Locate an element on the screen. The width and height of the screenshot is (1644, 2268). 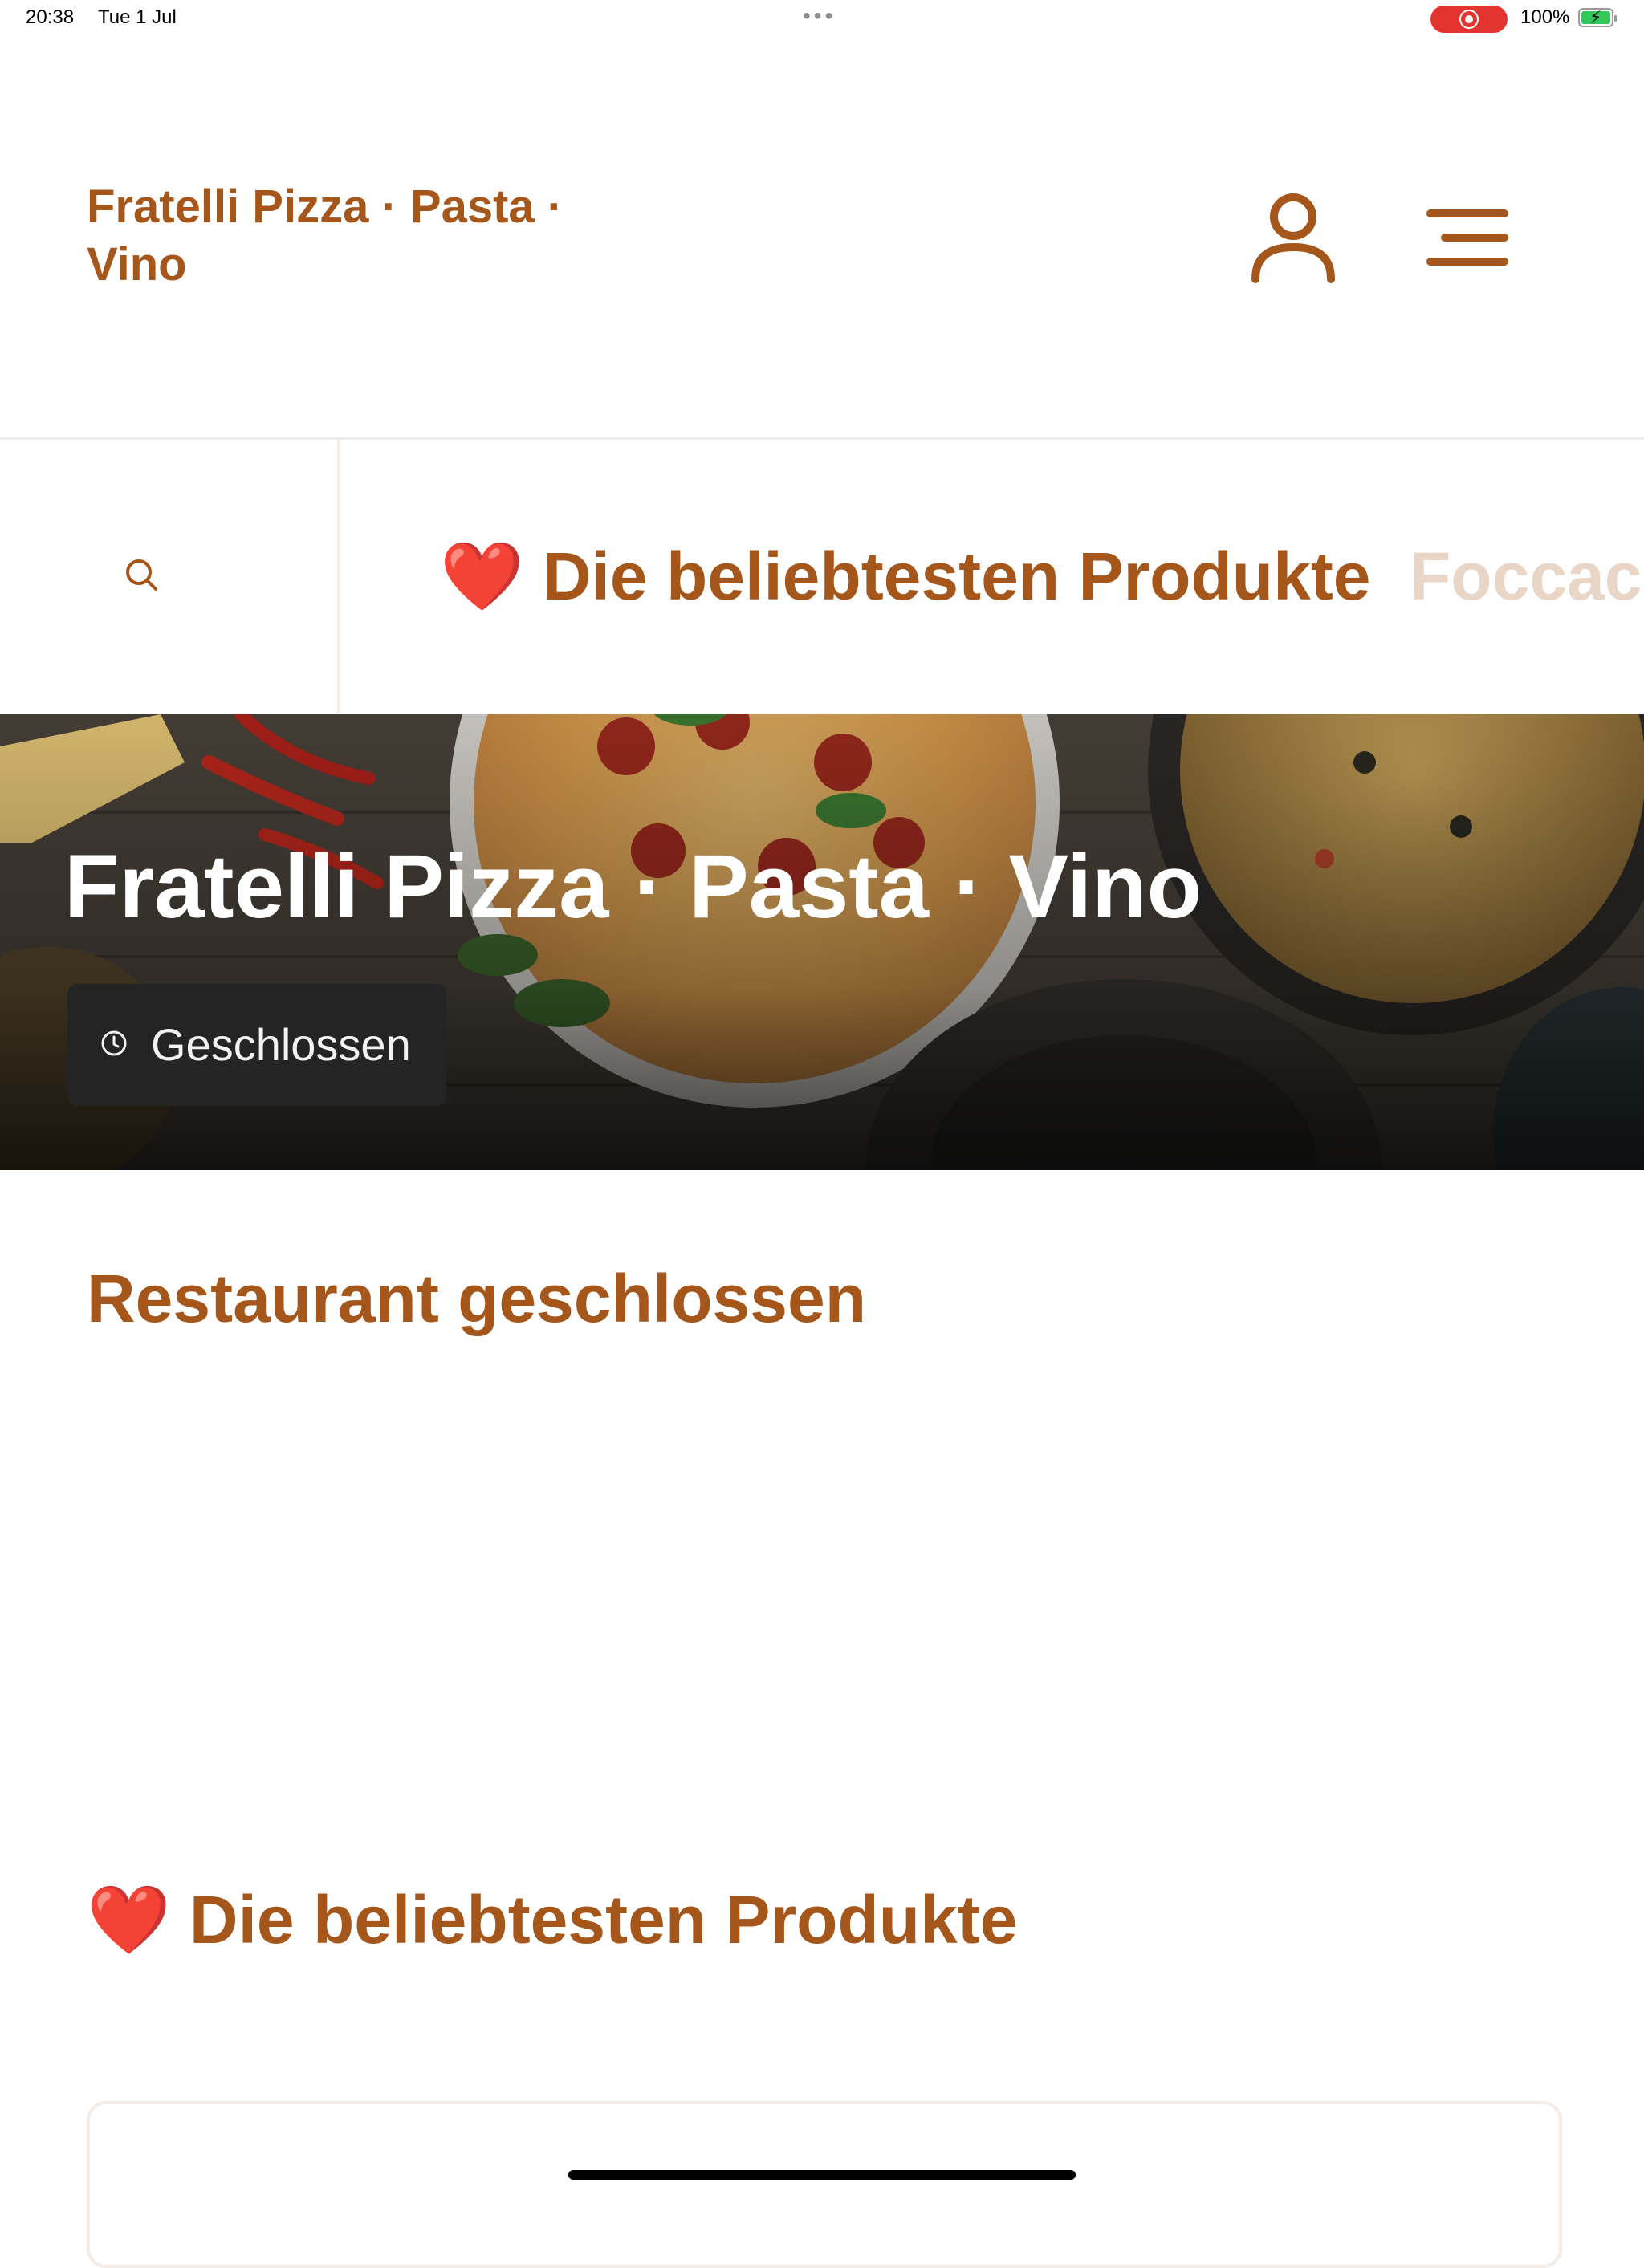
status-bar: 20:38 Tue 1 Jul ••• 100% ⚡ is located at coordinates (822, 19).